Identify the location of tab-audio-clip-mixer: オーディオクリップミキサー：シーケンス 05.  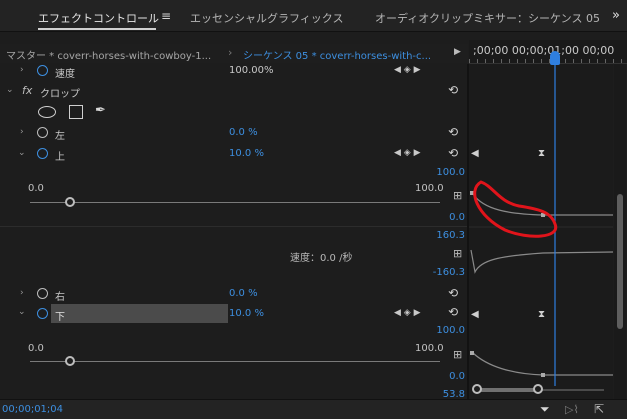
(487, 18).